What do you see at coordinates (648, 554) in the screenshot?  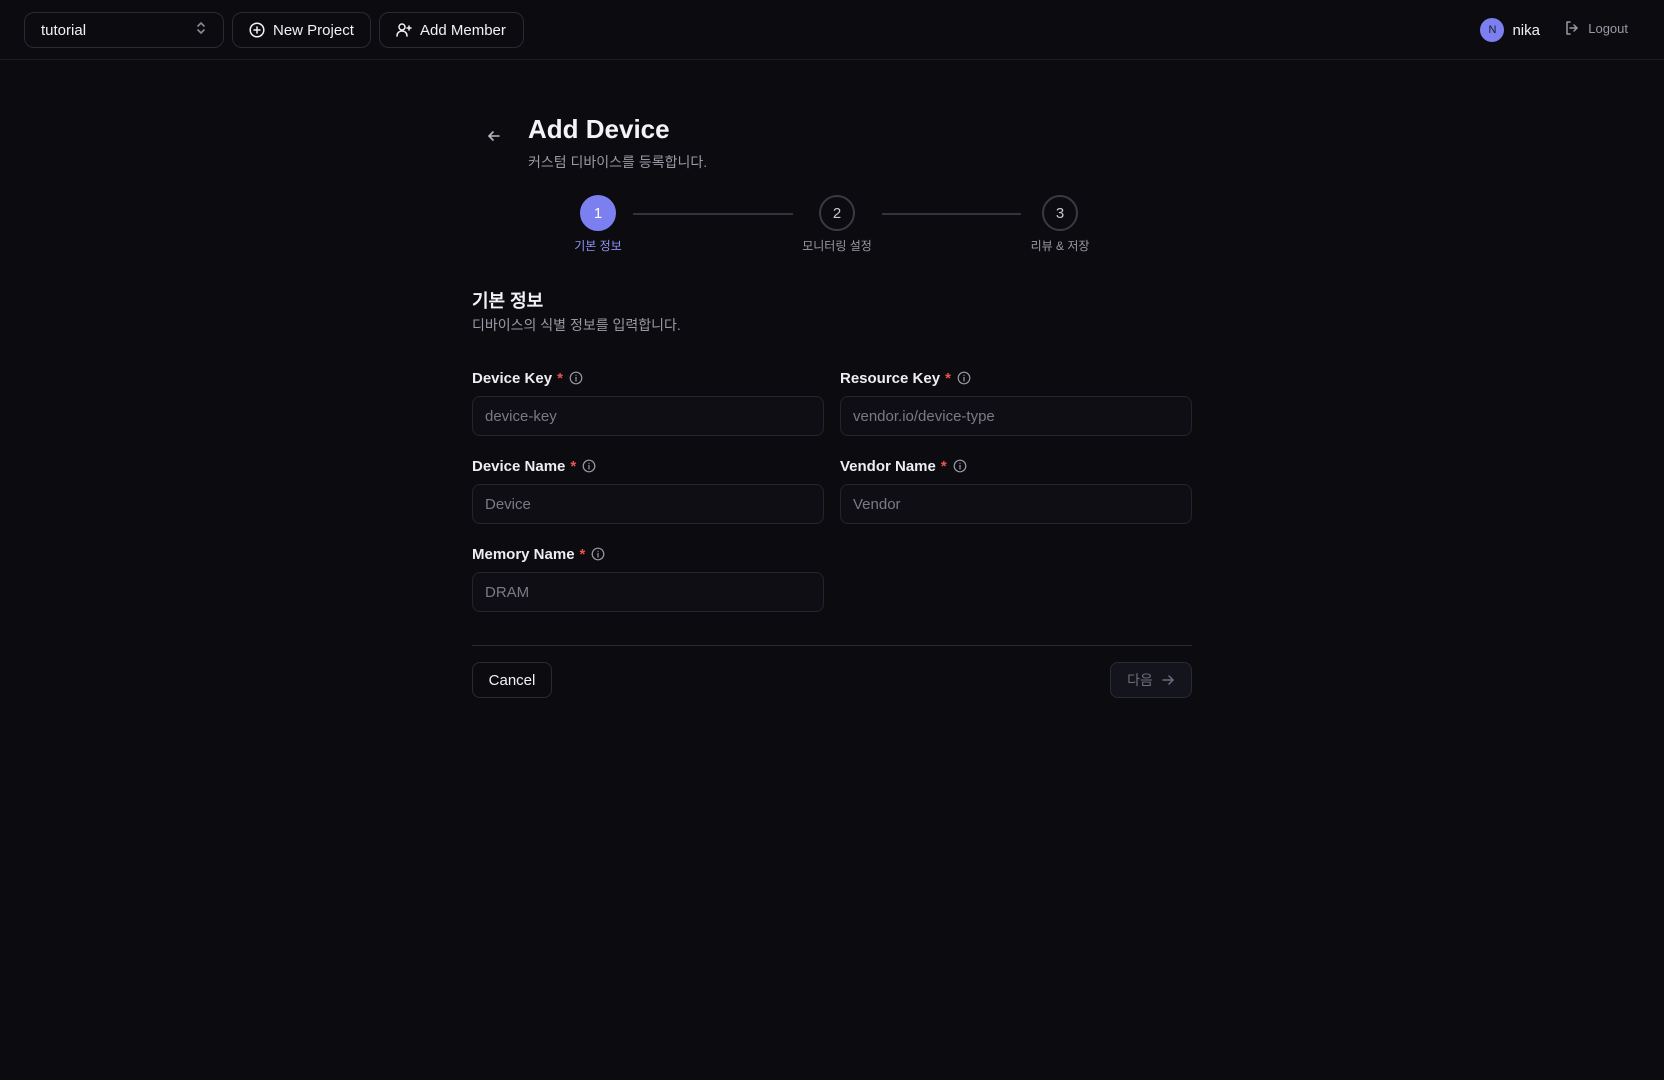 I see `memory-name-label-row: Memory Name *` at bounding box center [648, 554].